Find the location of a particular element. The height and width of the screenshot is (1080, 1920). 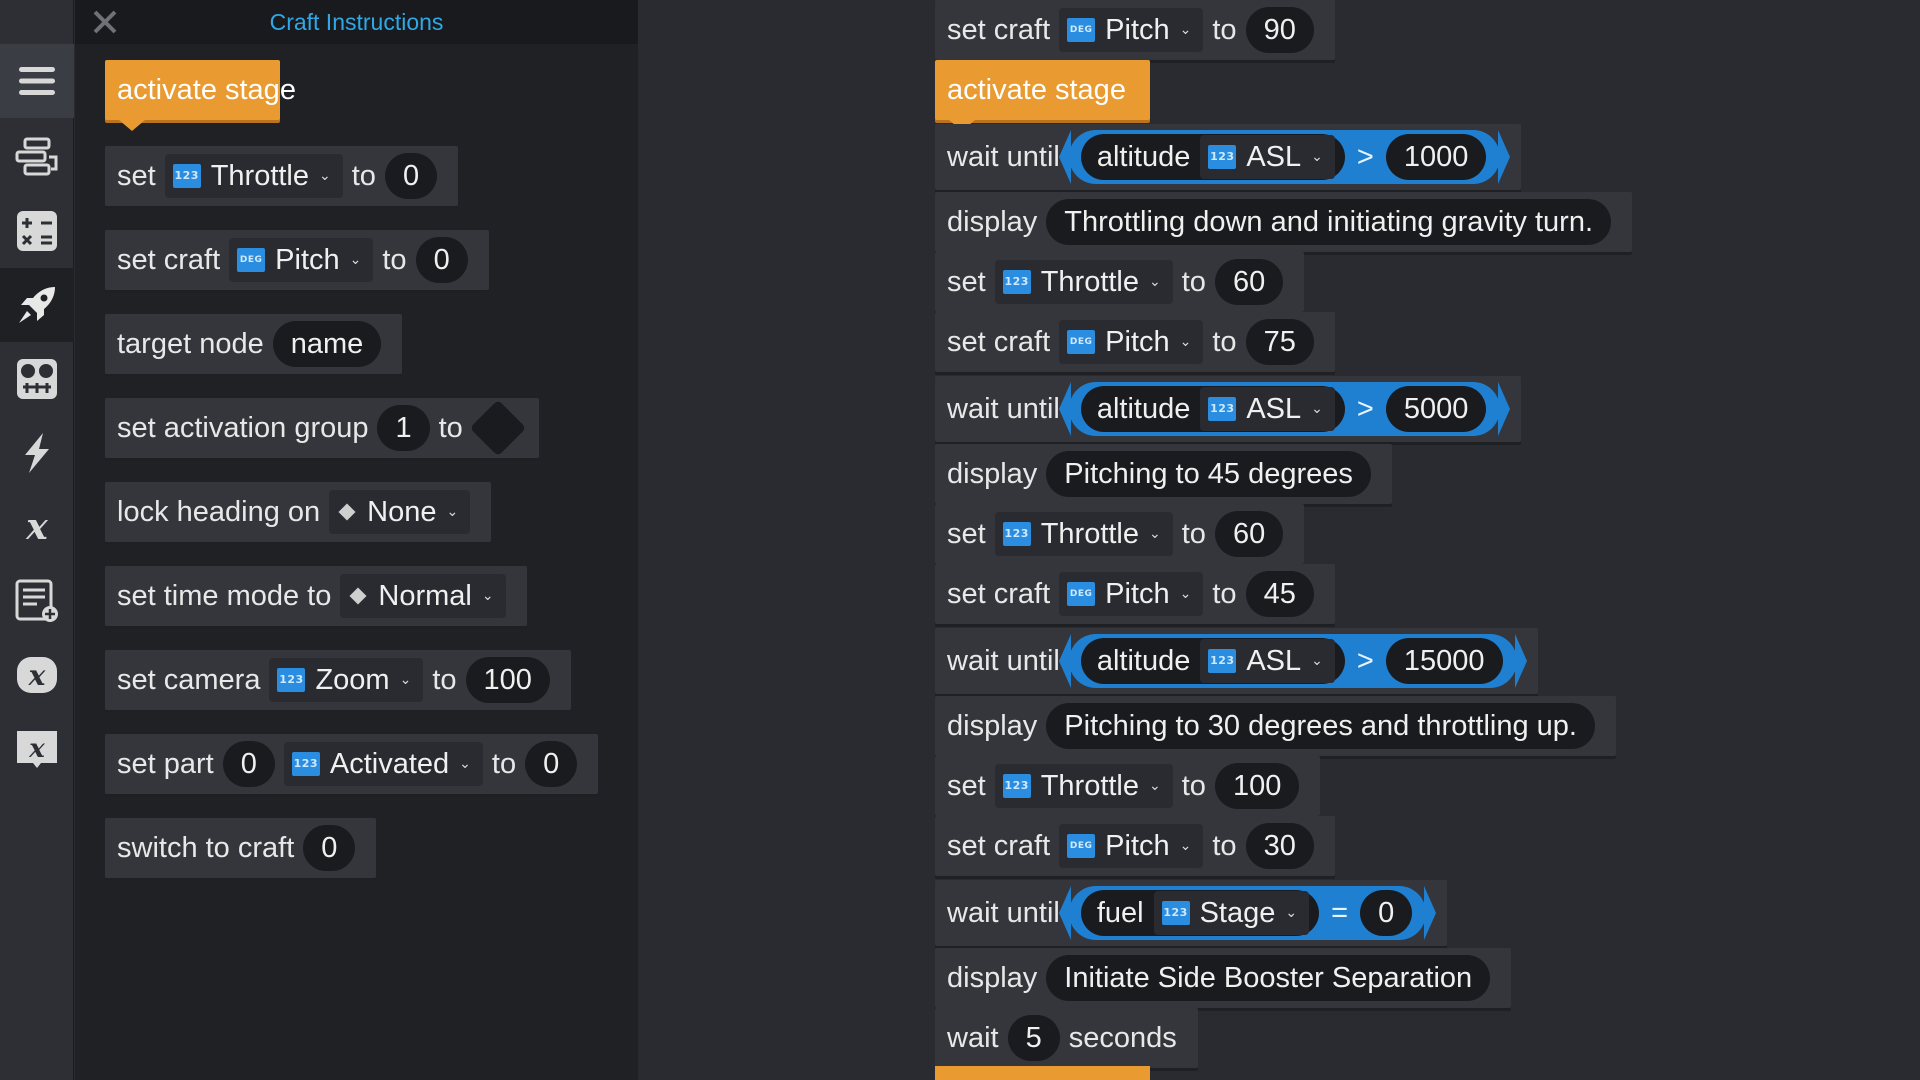

value-input: 75 is located at coordinates (1279, 342).